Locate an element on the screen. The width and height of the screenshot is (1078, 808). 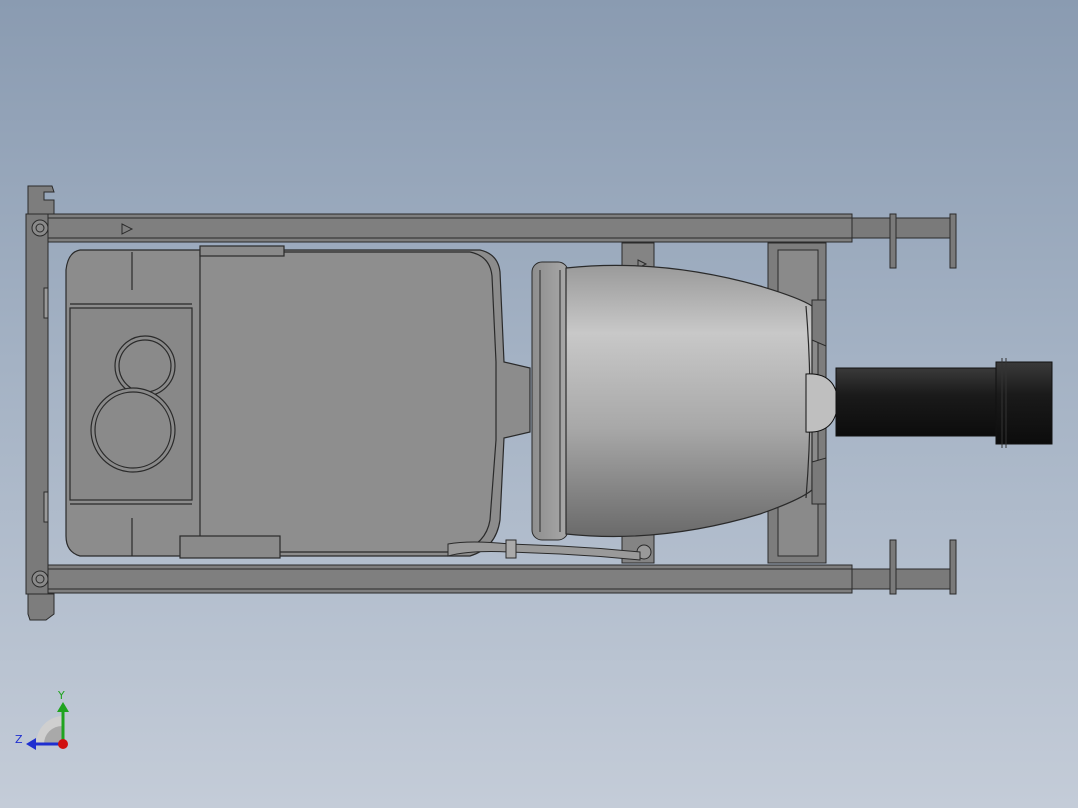
left-end-plate is located at coordinates (40, 403).